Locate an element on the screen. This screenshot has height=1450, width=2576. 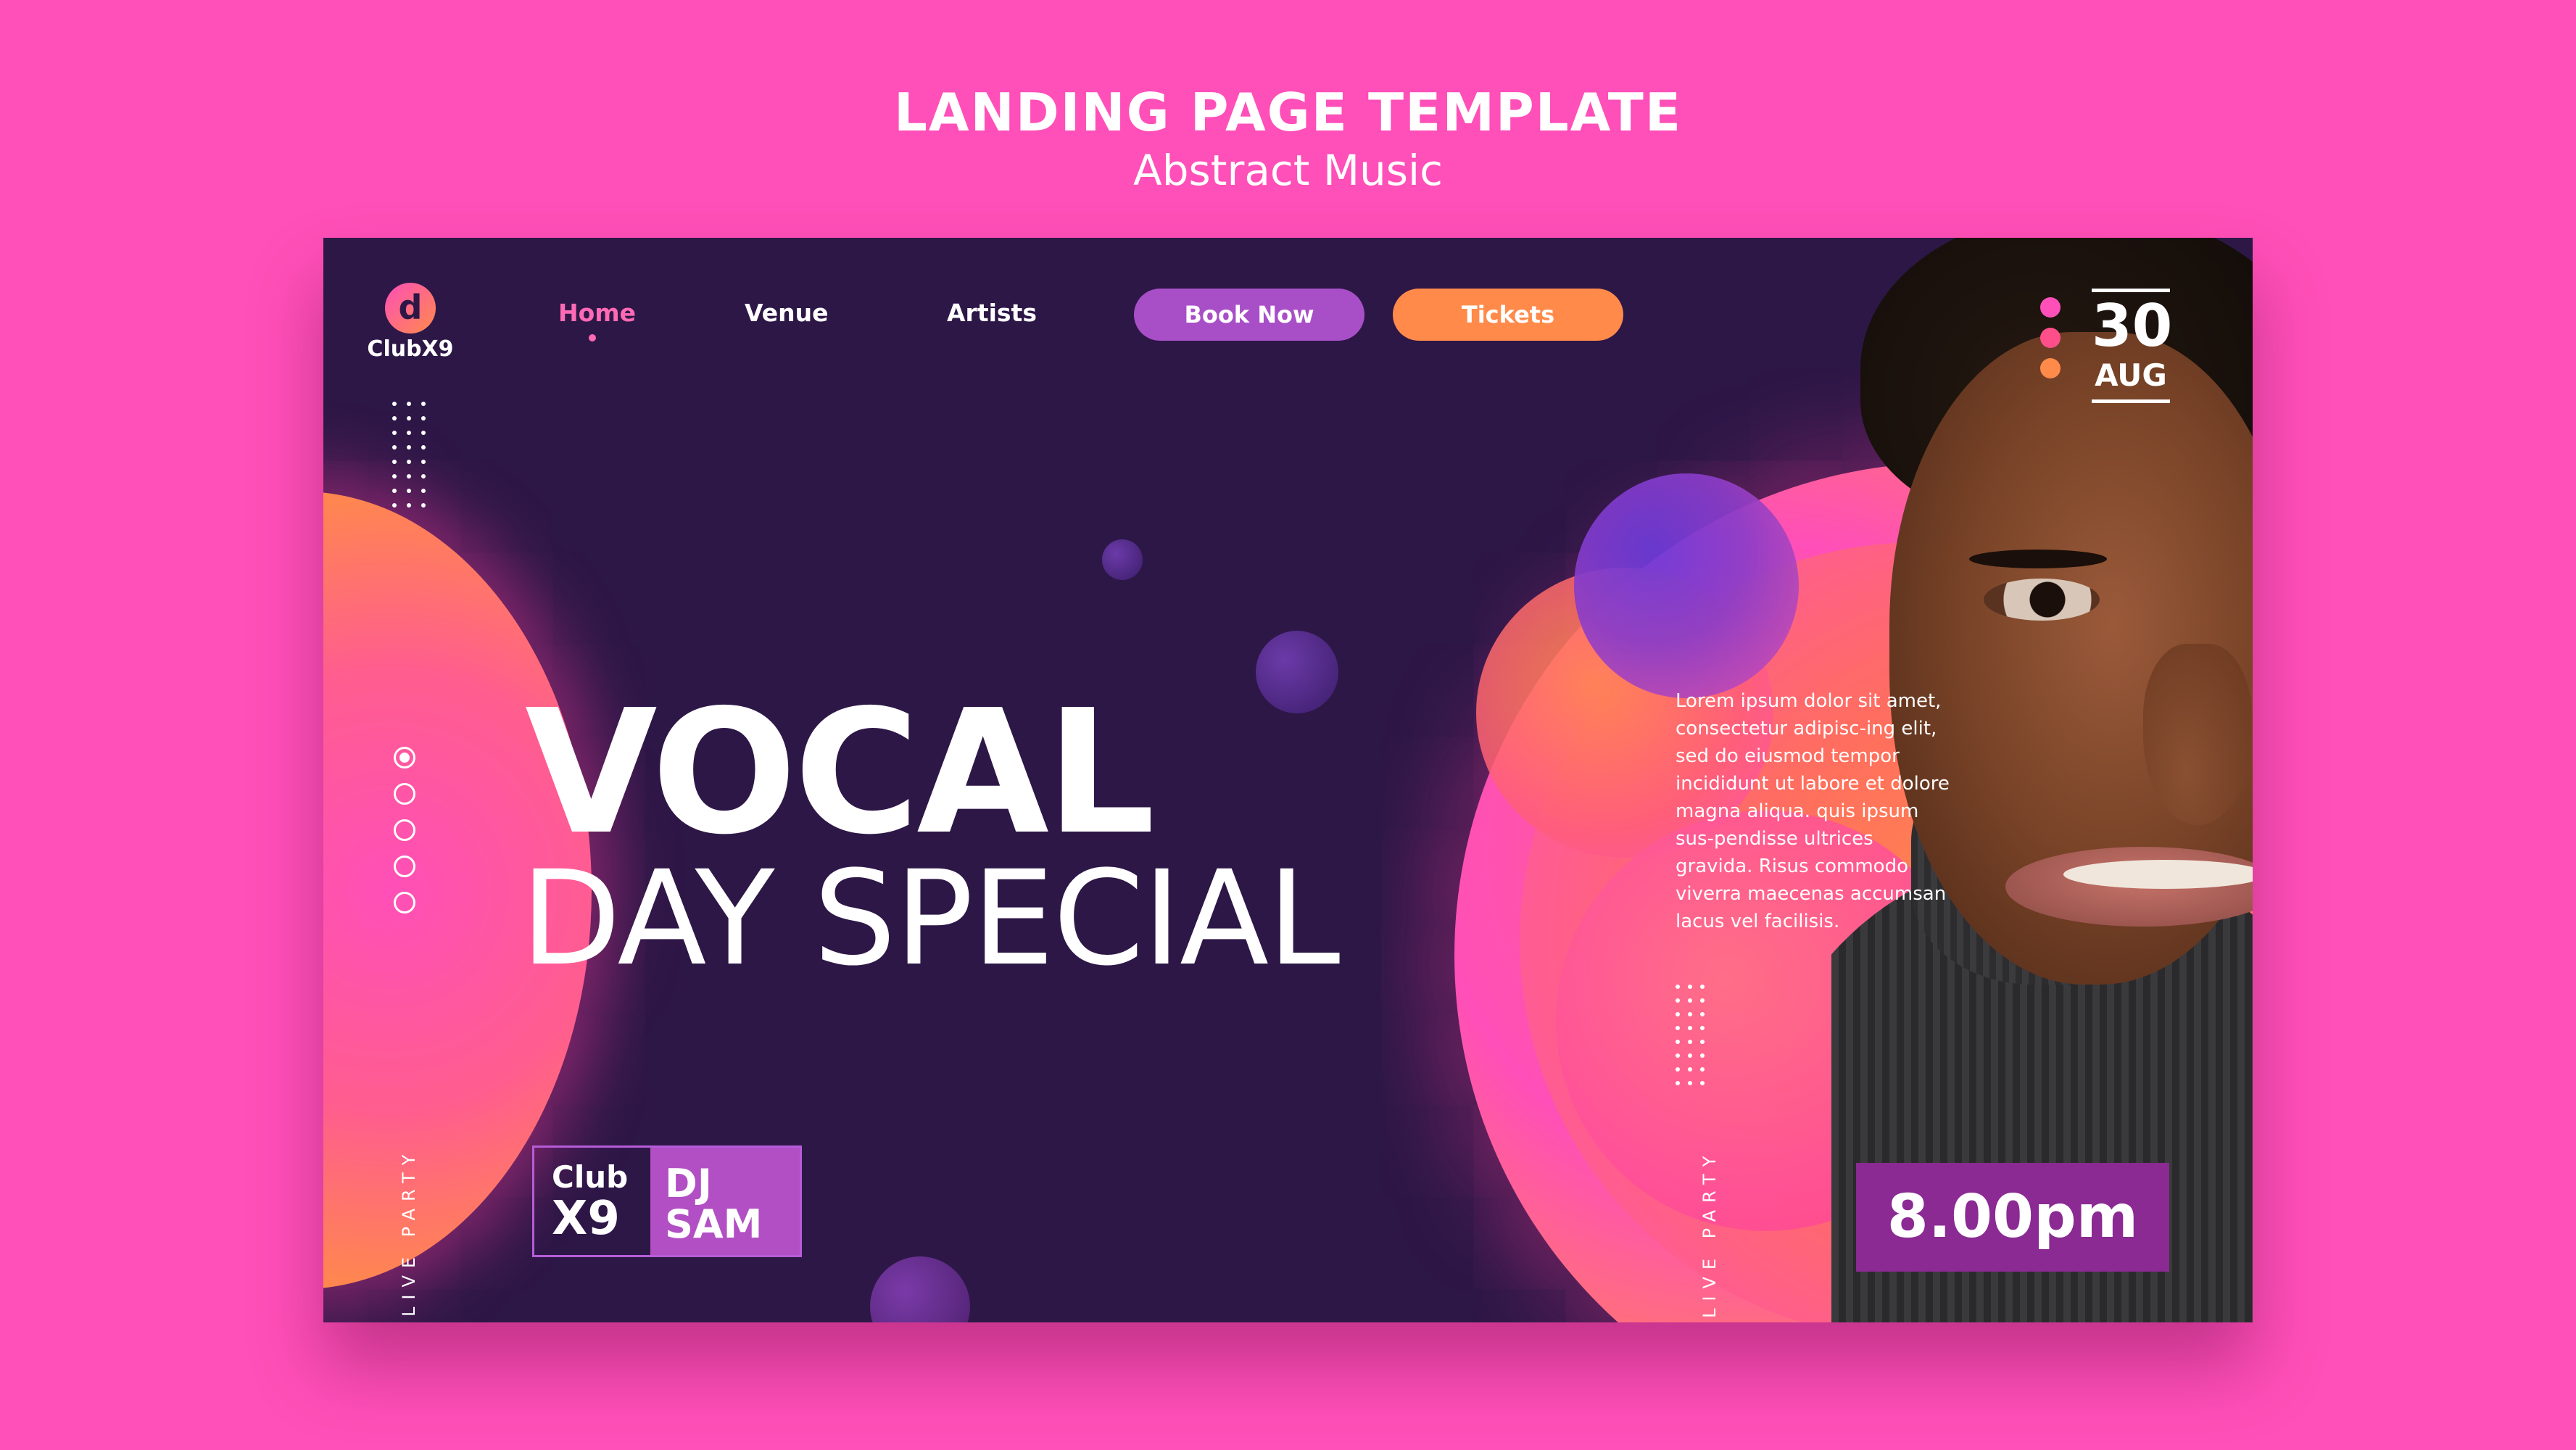
club-dj-badge: Club X9 DJ SAM is located at coordinates (667, 1201).